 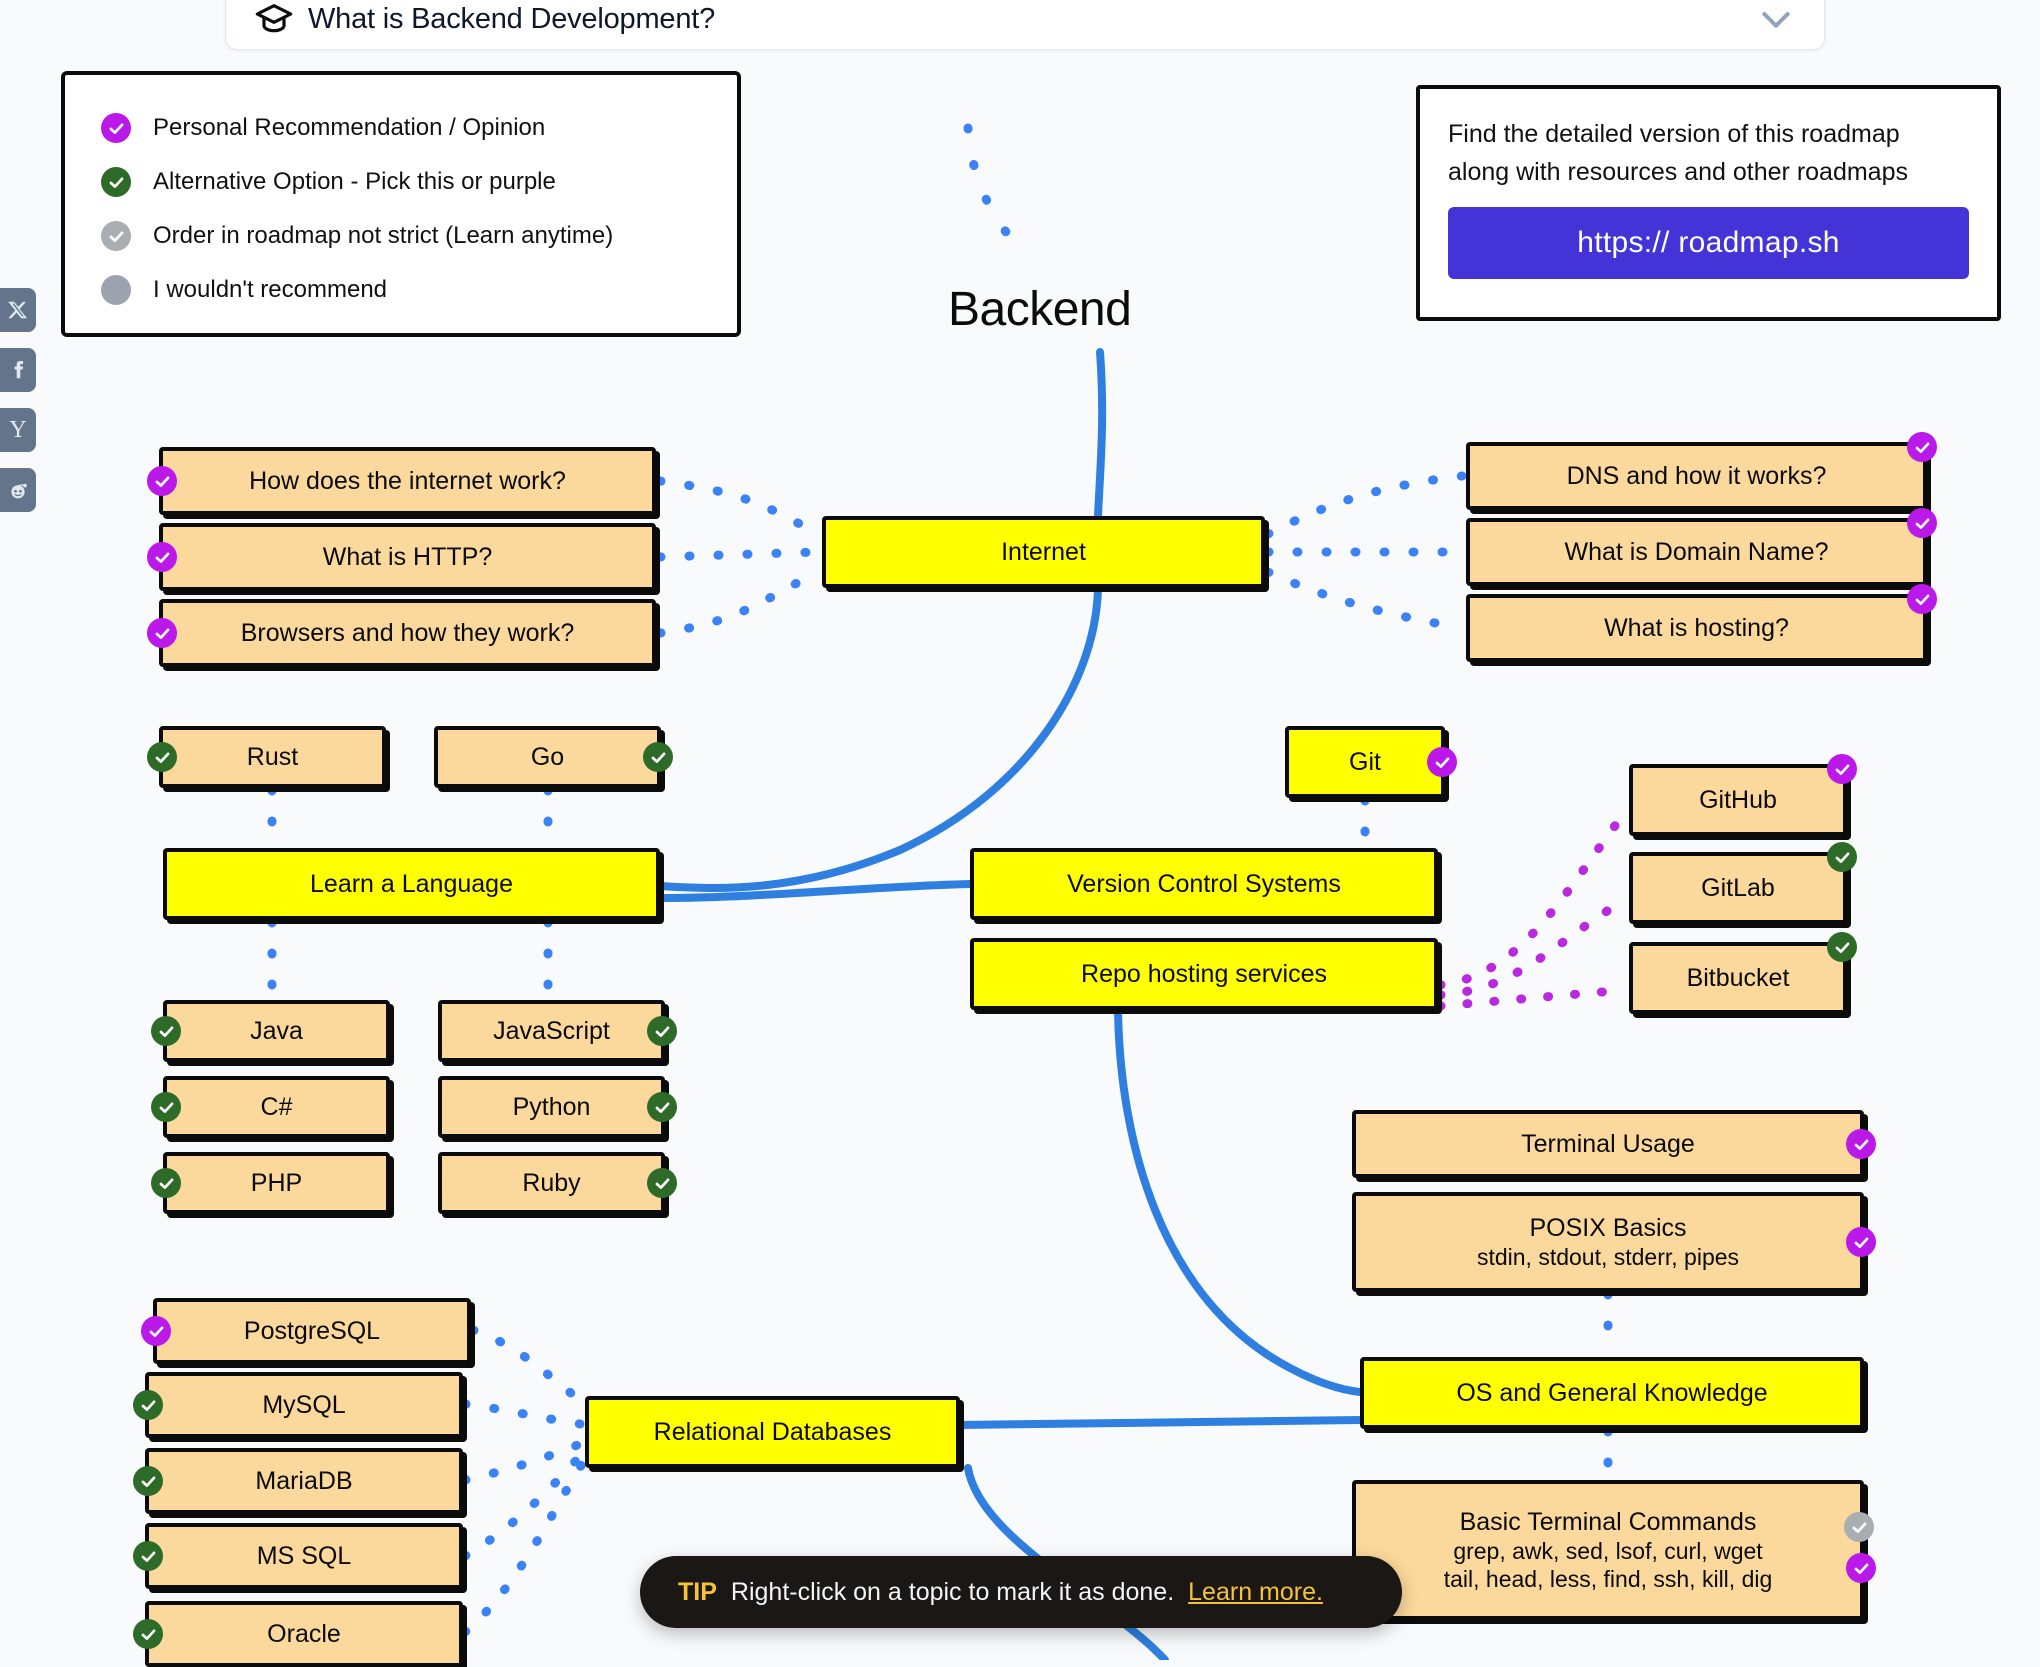 I want to click on legend-item-not-recommended: I wouldn't recommend, so click(x=419, y=290).